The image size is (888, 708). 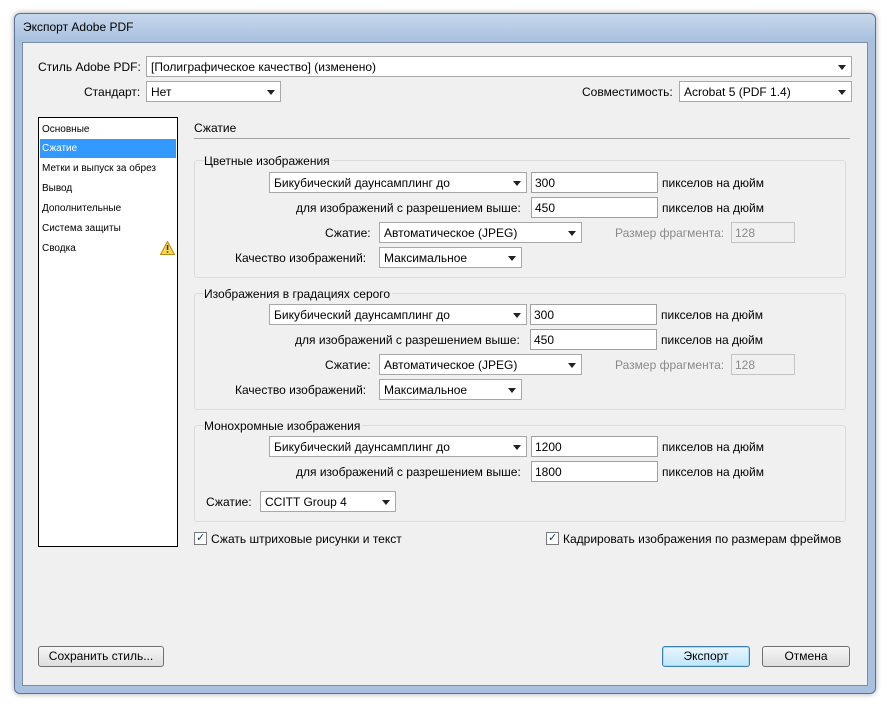 What do you see at coordinates (426, 258) in the screenshot?
I see `color-quality-value: Максимальное` at bounding box center [426, 258].